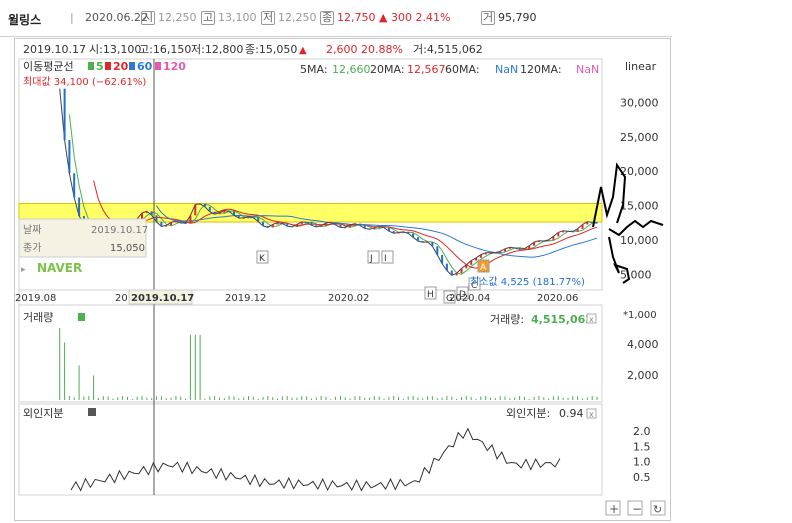 Image resolution: width=792 pixels, height=523 pixels. What do you see at coordinates (643, 375) in the screenshot?
I see `volume-tick-2000: 2,000` at bounding box center [643, 375].